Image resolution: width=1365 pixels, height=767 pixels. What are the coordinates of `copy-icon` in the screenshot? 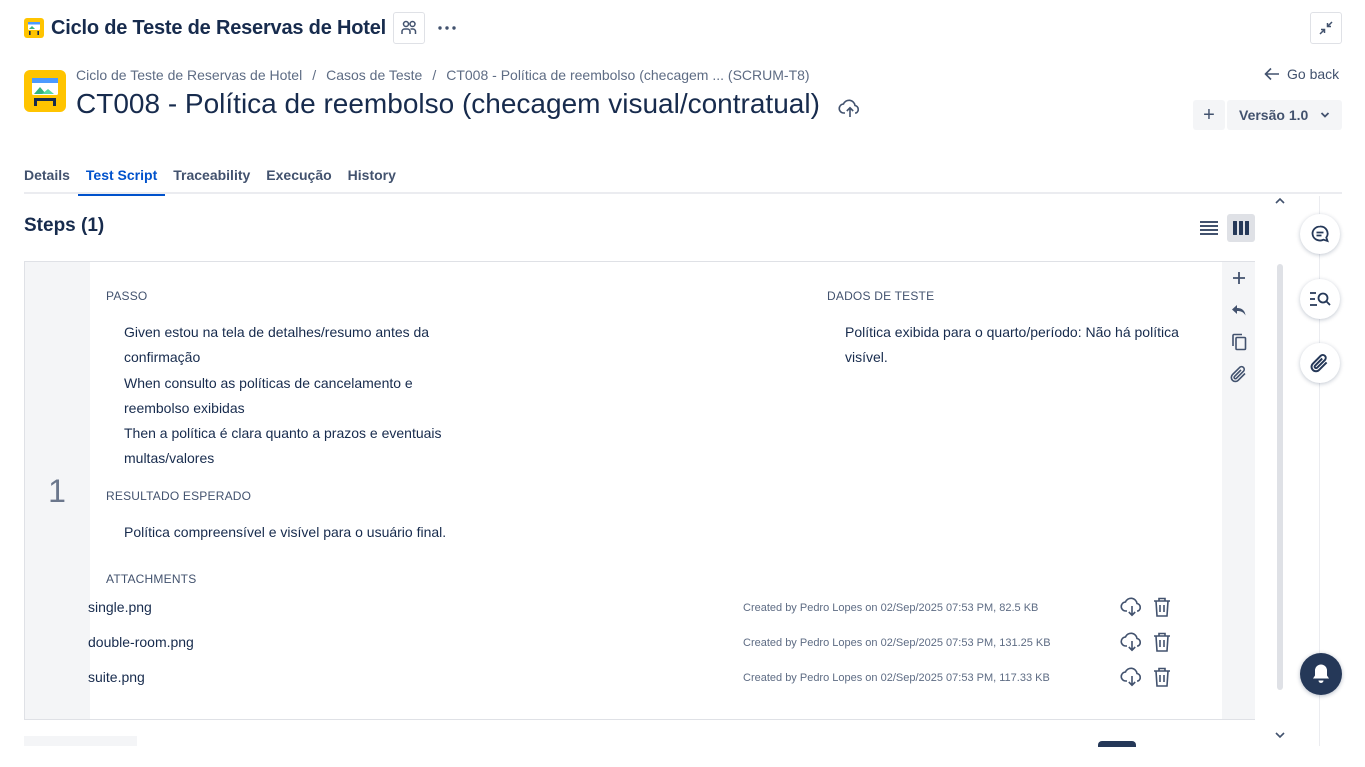 It's located at (1239, 342).